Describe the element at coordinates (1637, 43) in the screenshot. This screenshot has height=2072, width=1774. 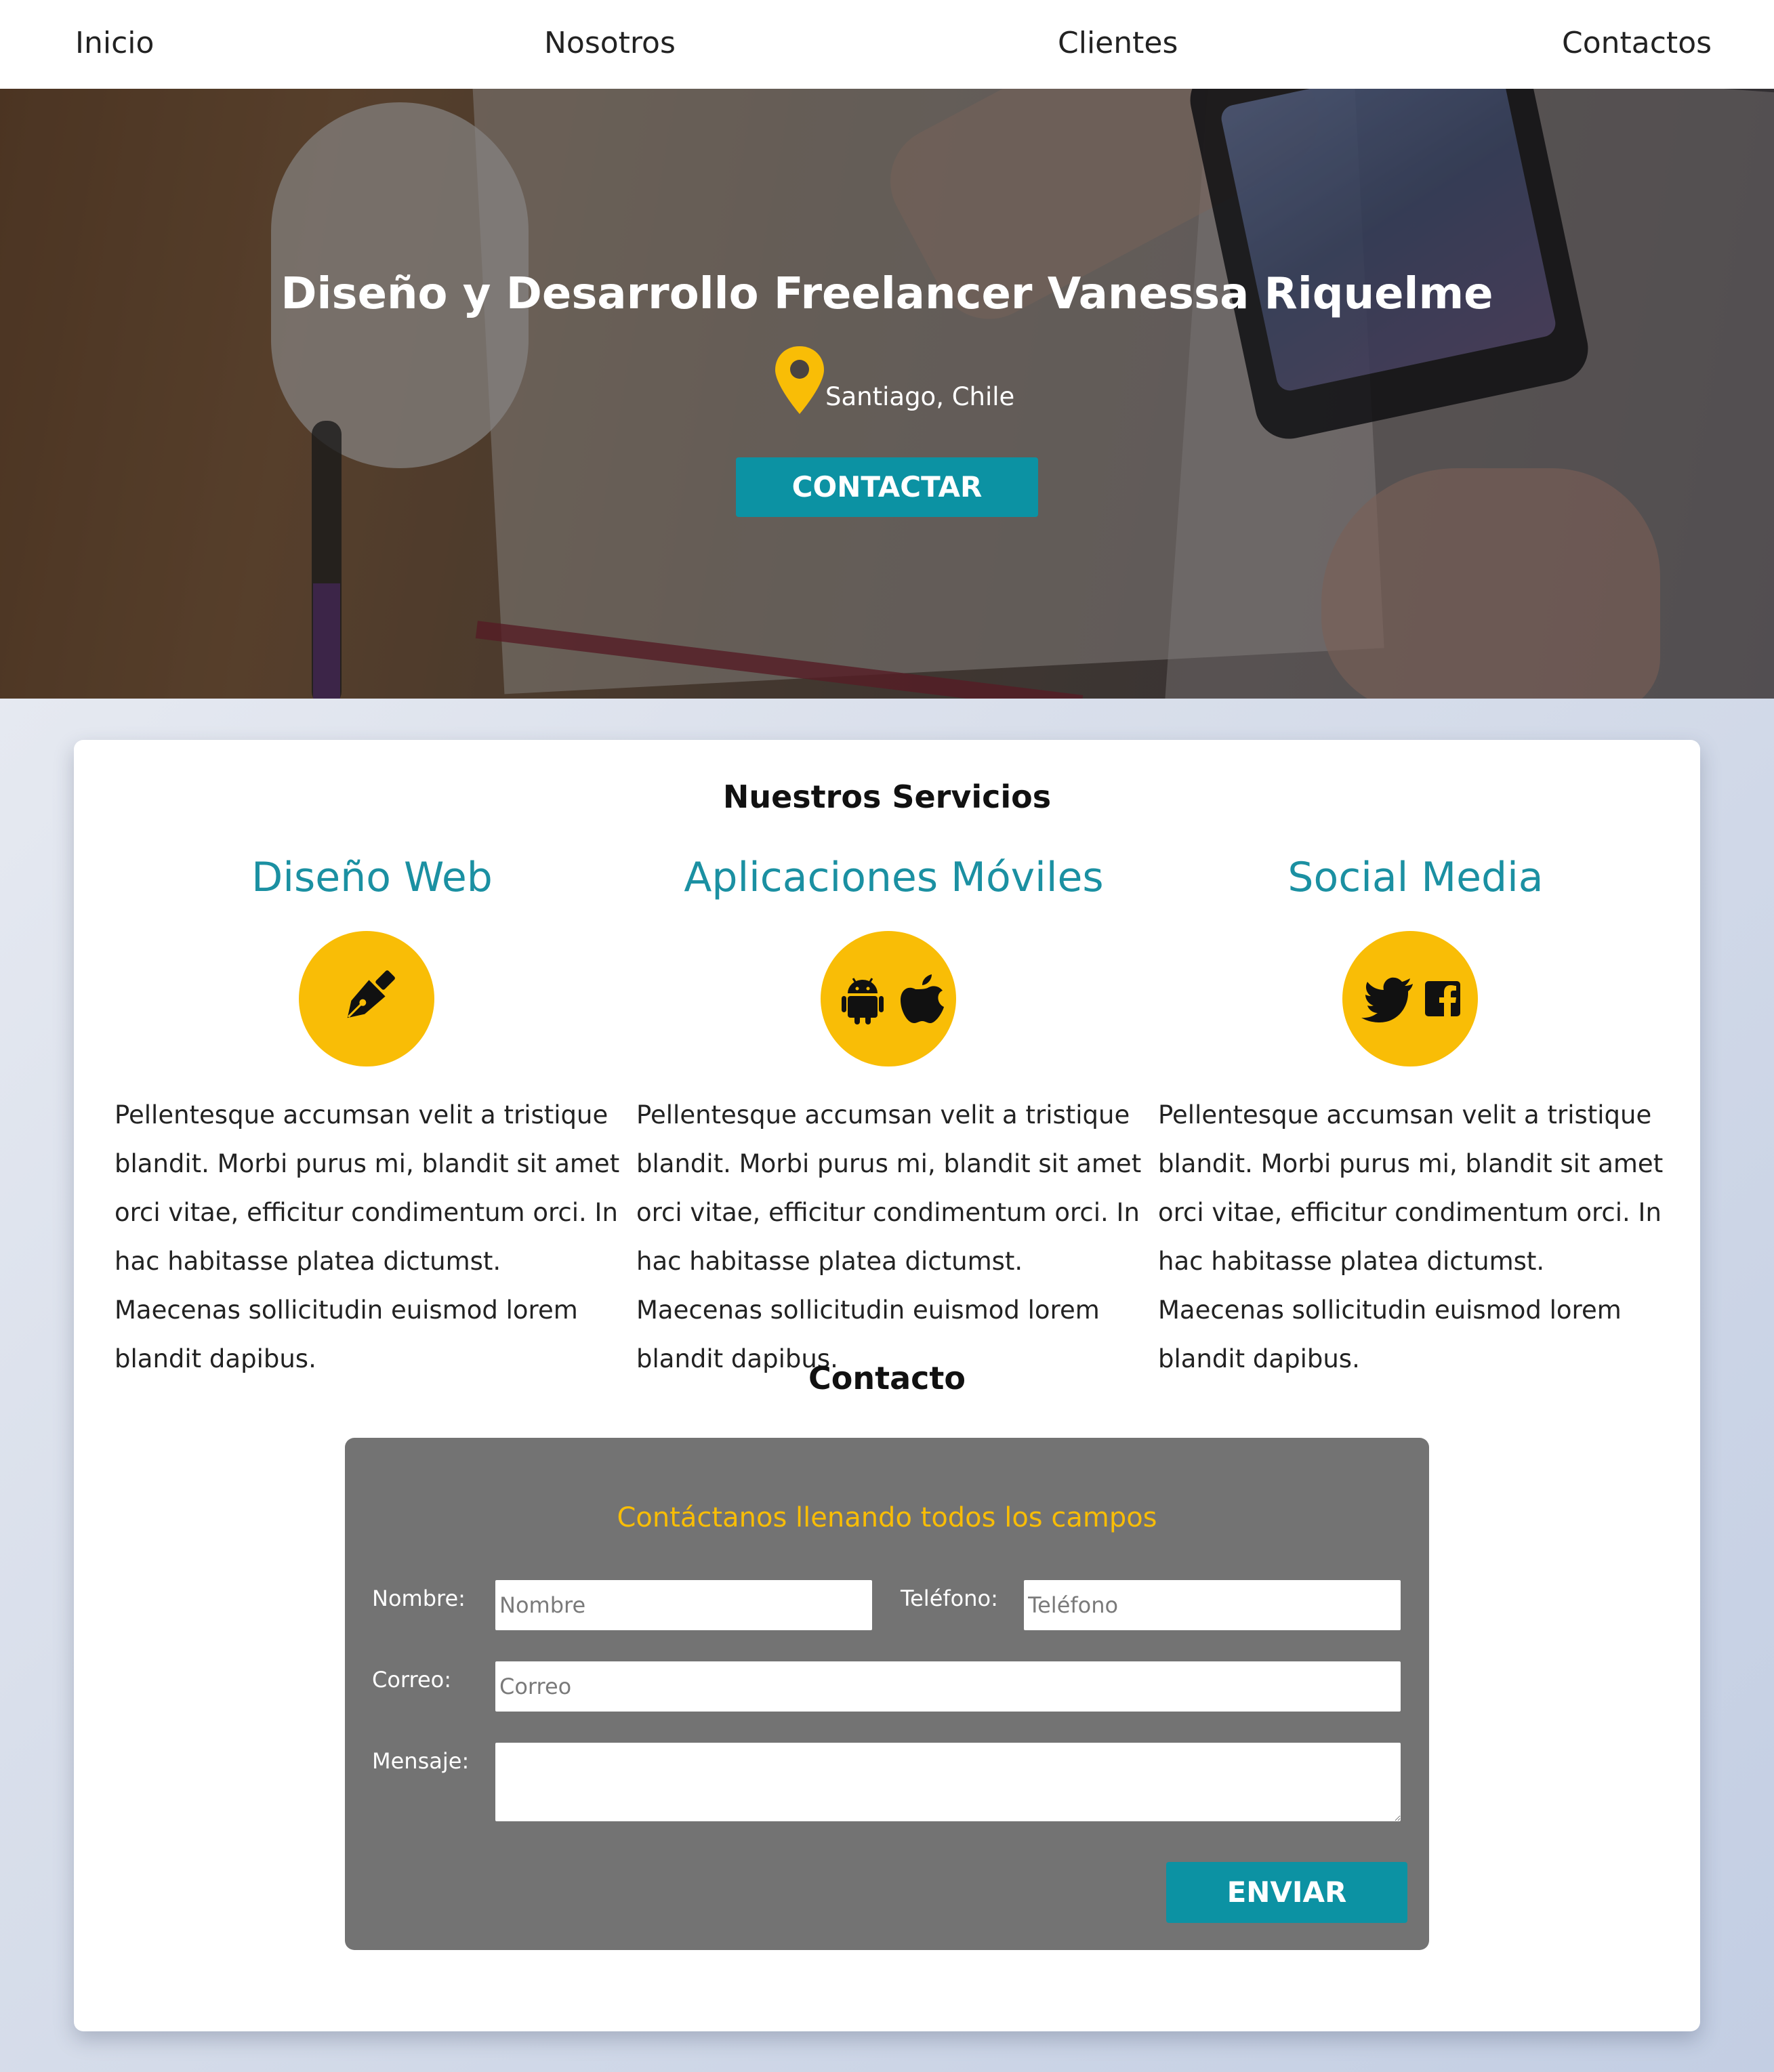
I see `nav-link-contactos: Contactos` at that location.